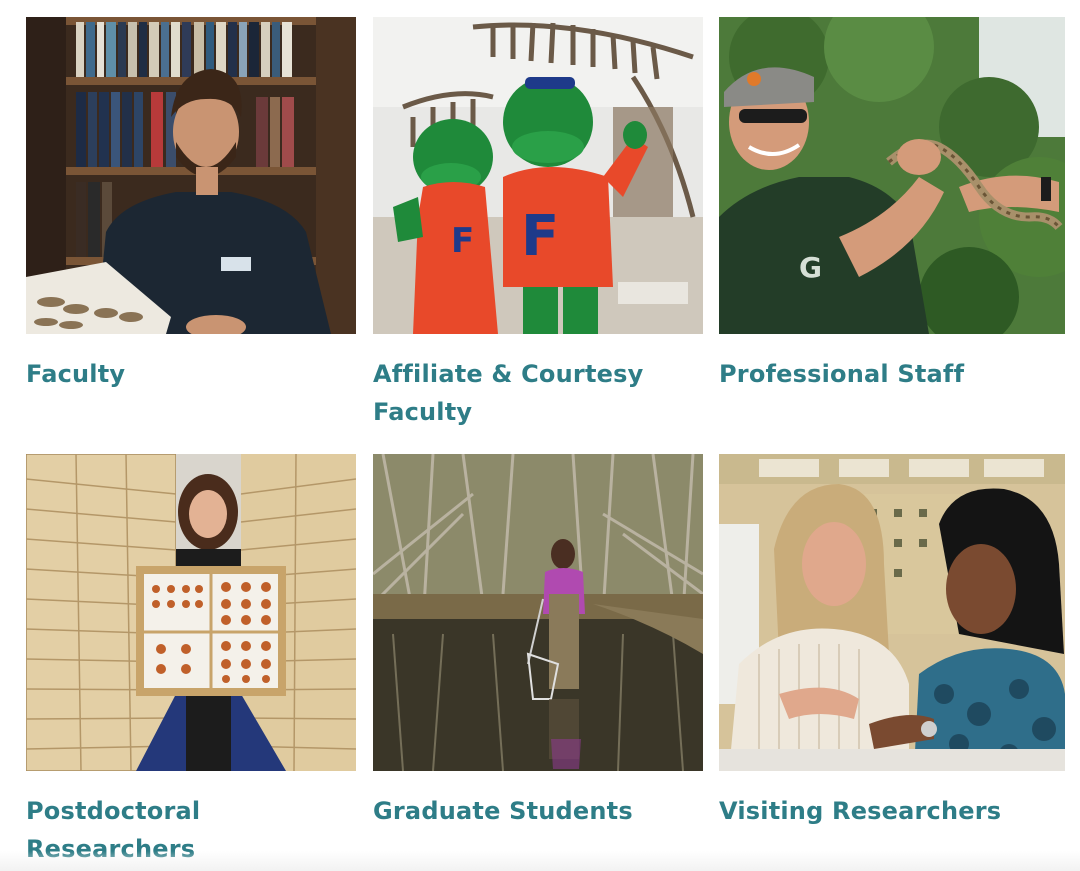 The image size is (1080, 871). I want to click on visiting-researchers-card: Visiting Researchers, so click(892, 642).